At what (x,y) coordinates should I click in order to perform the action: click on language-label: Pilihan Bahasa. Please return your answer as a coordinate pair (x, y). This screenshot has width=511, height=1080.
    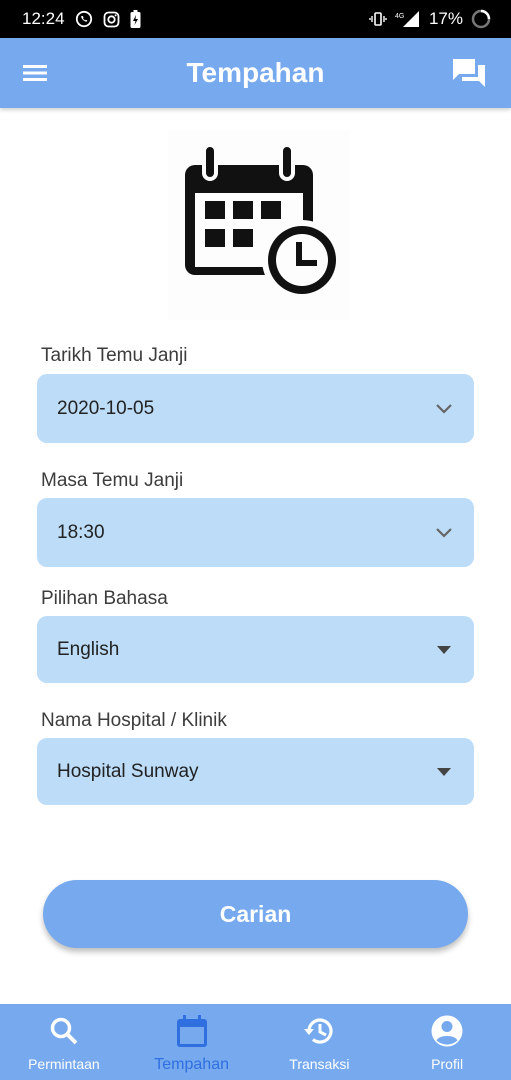
    Looking at the image, I should click on (104, 598).